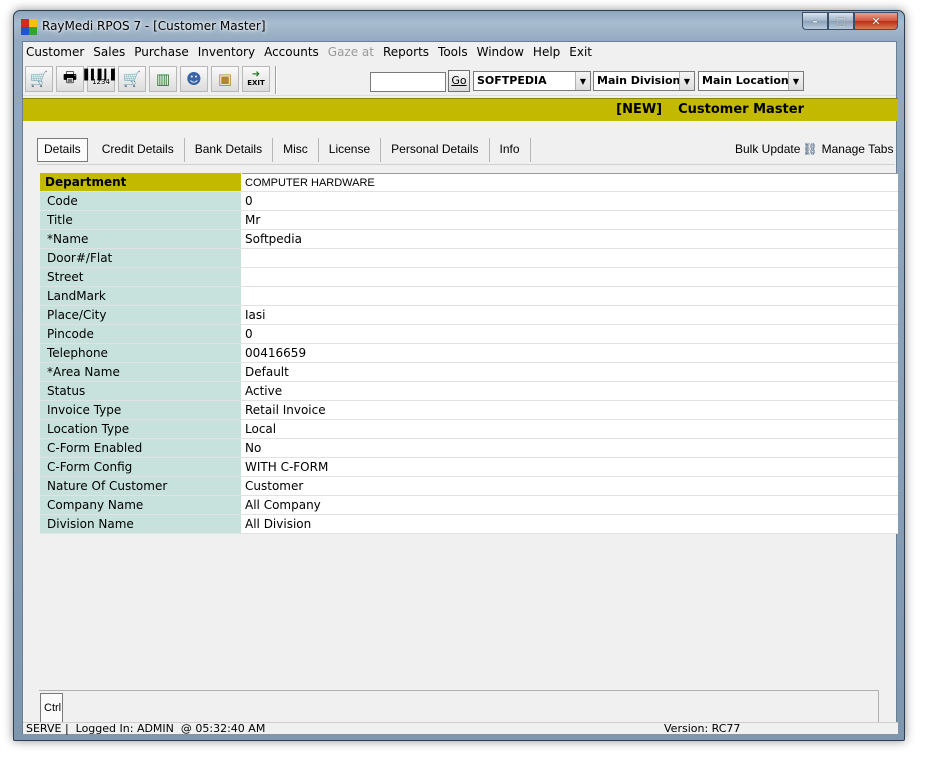  I want to click on field-value-c-form-config: WITH C-FORM, so click(570, 467).